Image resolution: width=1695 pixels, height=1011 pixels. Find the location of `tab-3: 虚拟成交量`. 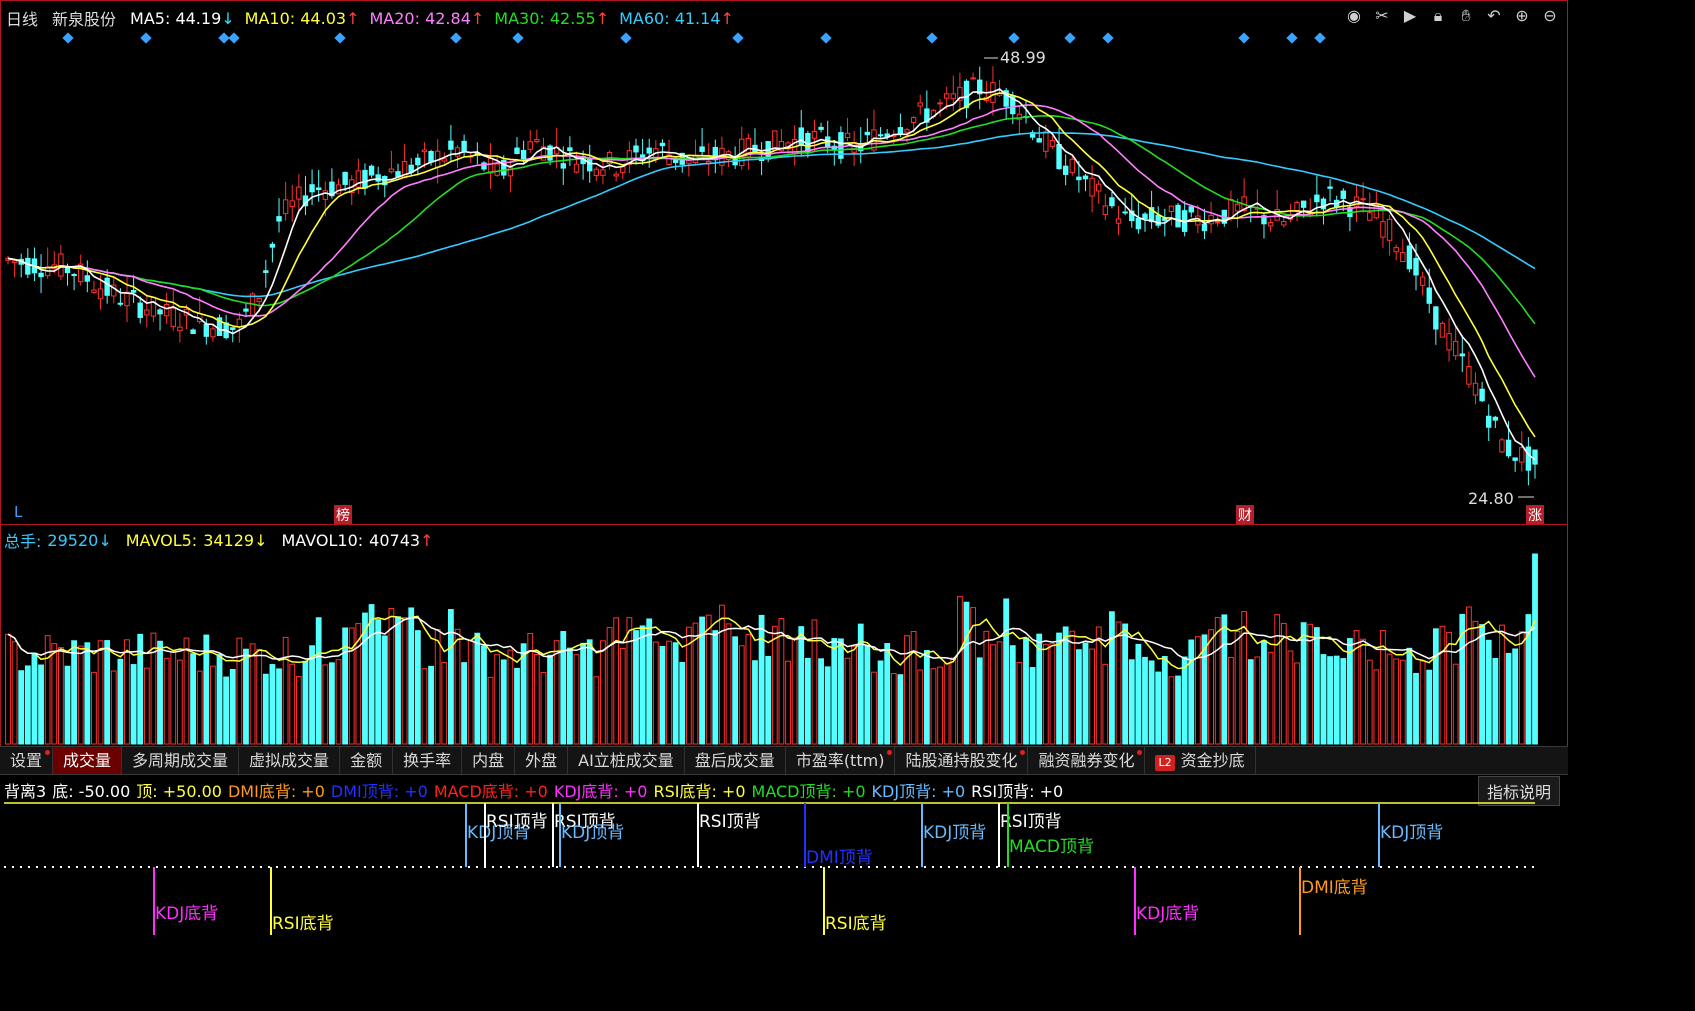

tab-3: 虚拟成交量 is located at coordinates (290, 760).